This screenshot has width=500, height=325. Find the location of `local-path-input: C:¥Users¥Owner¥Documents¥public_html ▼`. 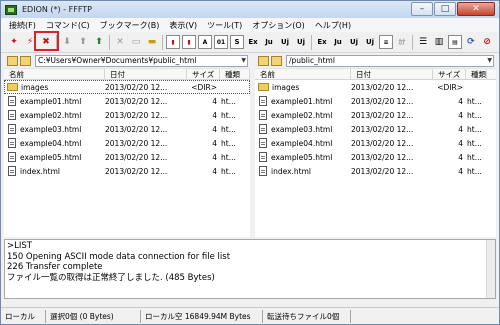

local-path-input: C:¥Users¥Owner¥Documents¥public_html ▼ is located at coordinates (141, 60).